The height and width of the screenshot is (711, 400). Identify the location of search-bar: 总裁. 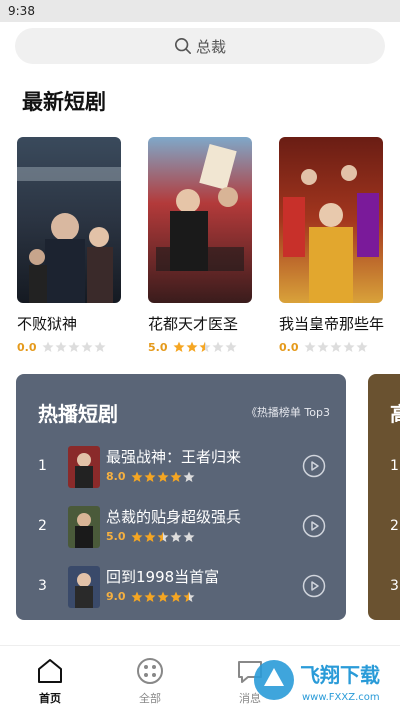
(200, 46).